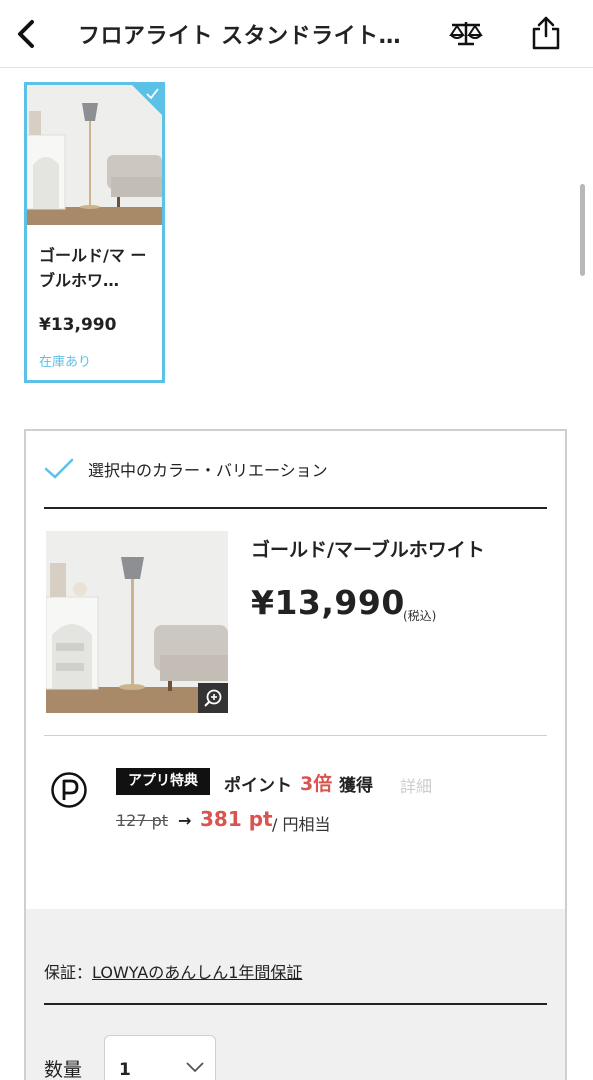  What do you see at coordinates (185, 820) in the screenshot?
I see `points-arrow: →` at bounding box center [185, 820].